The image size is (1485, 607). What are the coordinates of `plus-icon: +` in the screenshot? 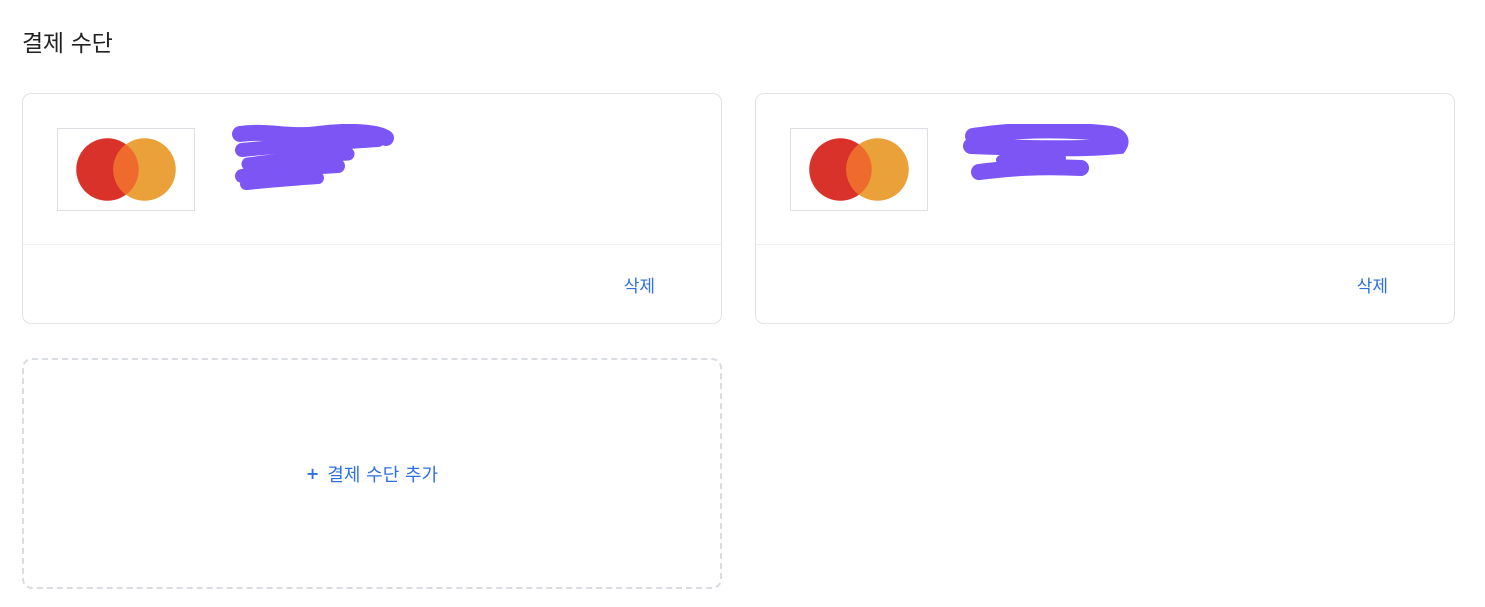 It's located at (312, 473).